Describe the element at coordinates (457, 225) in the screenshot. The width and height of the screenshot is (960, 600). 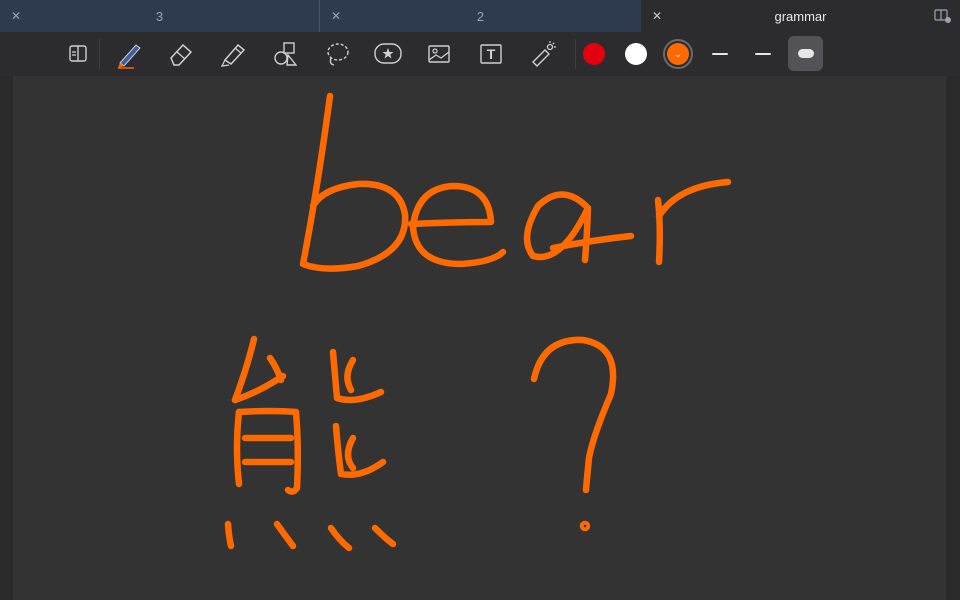
I see `ink-stroke-e` at that location.